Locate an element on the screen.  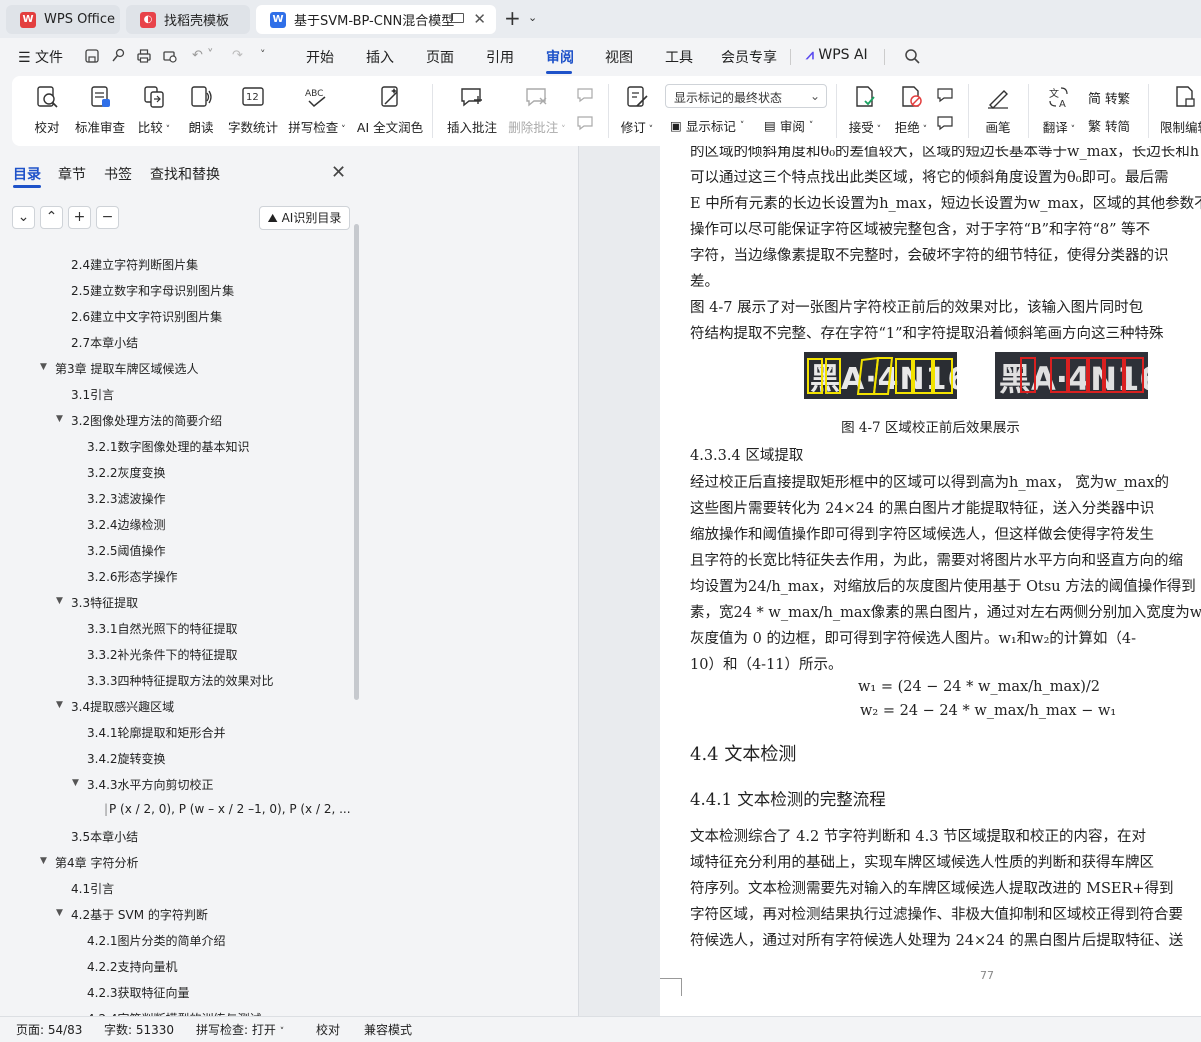
toc-item: 3.2.2灰度变换 is located at coordinates (126, 472).